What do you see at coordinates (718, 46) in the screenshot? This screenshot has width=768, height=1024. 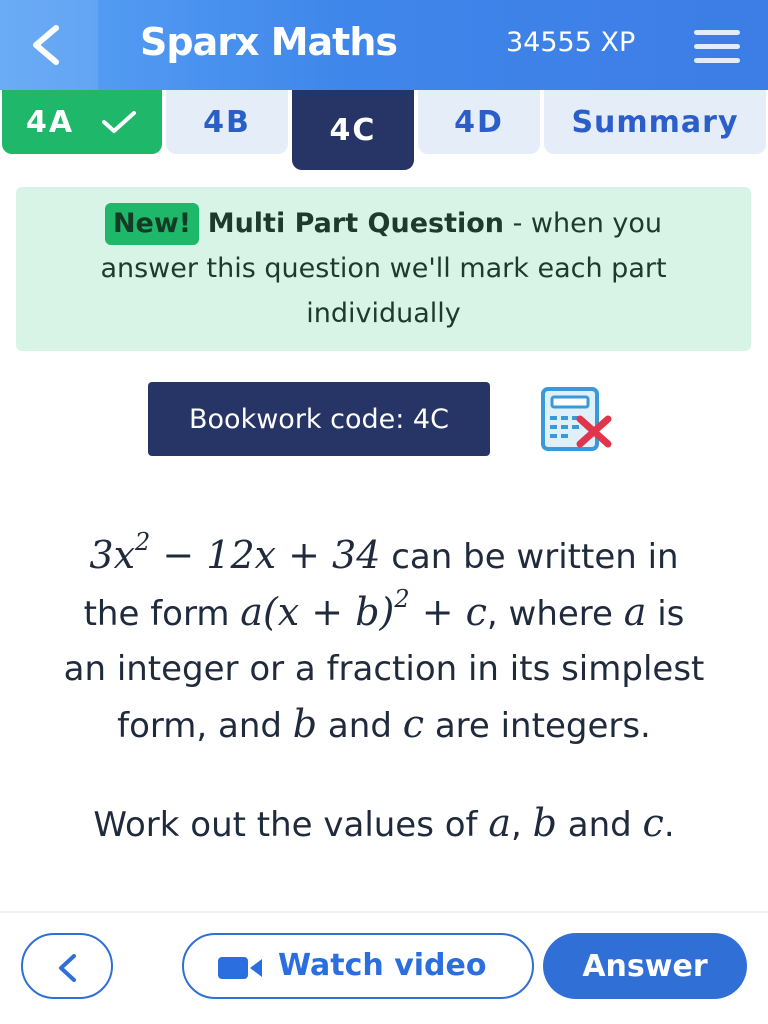 I see `hamburger-menu-icon` at bounding box center [718, 46].